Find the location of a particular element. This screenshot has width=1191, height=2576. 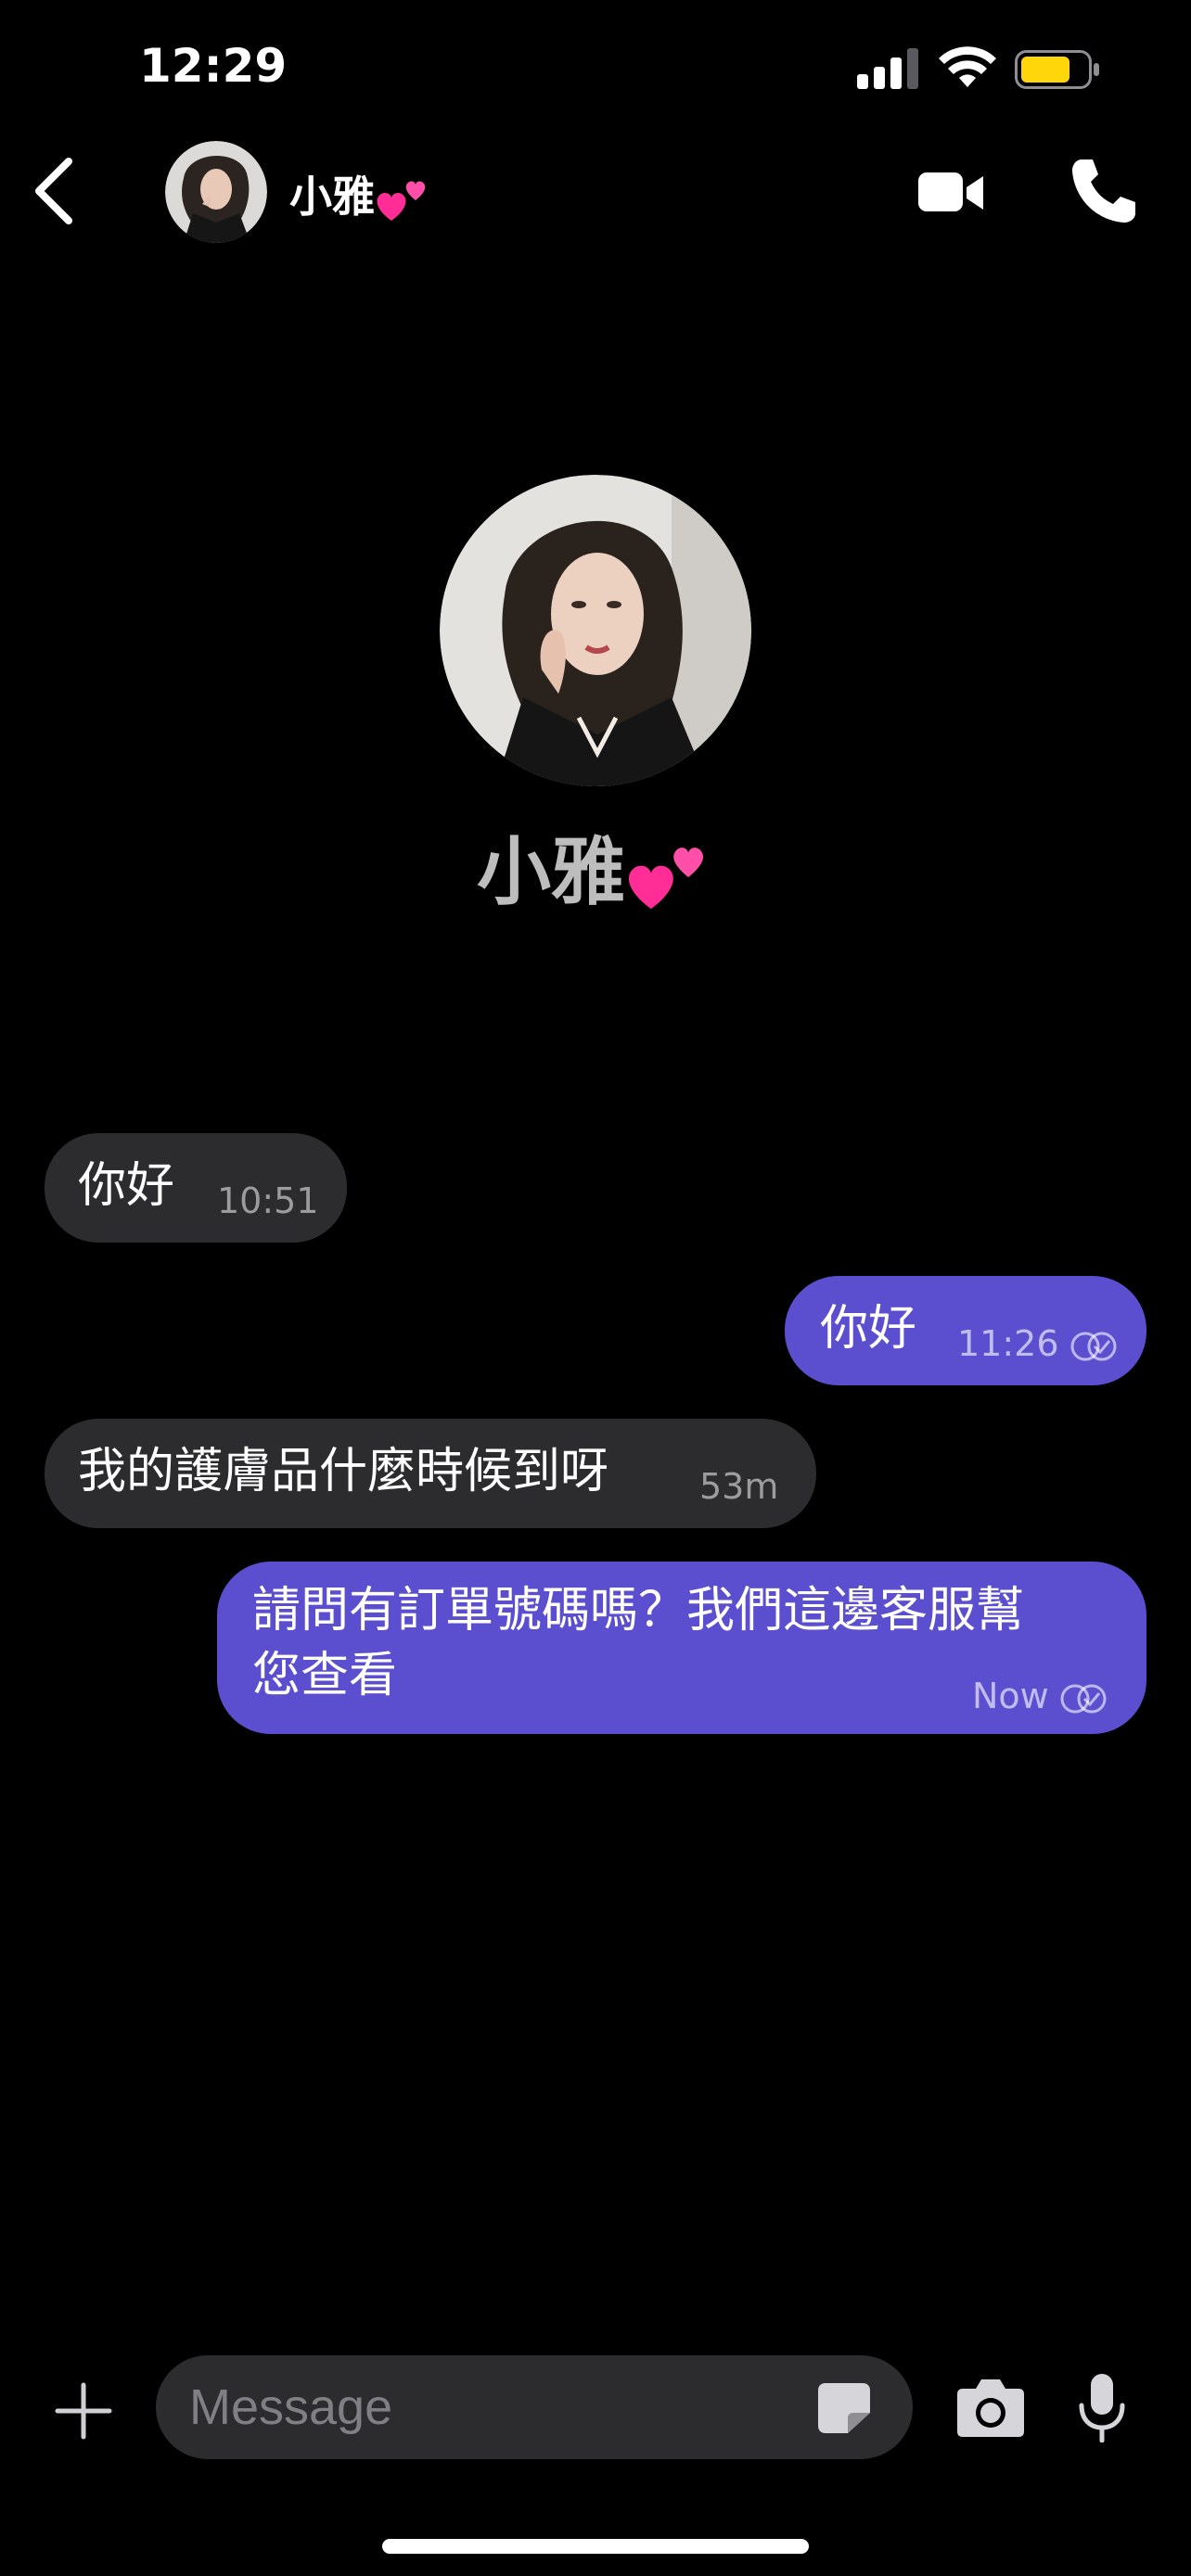

message-bubble-incoming: 你好 10:51 is located at coordinates (196, 1188).